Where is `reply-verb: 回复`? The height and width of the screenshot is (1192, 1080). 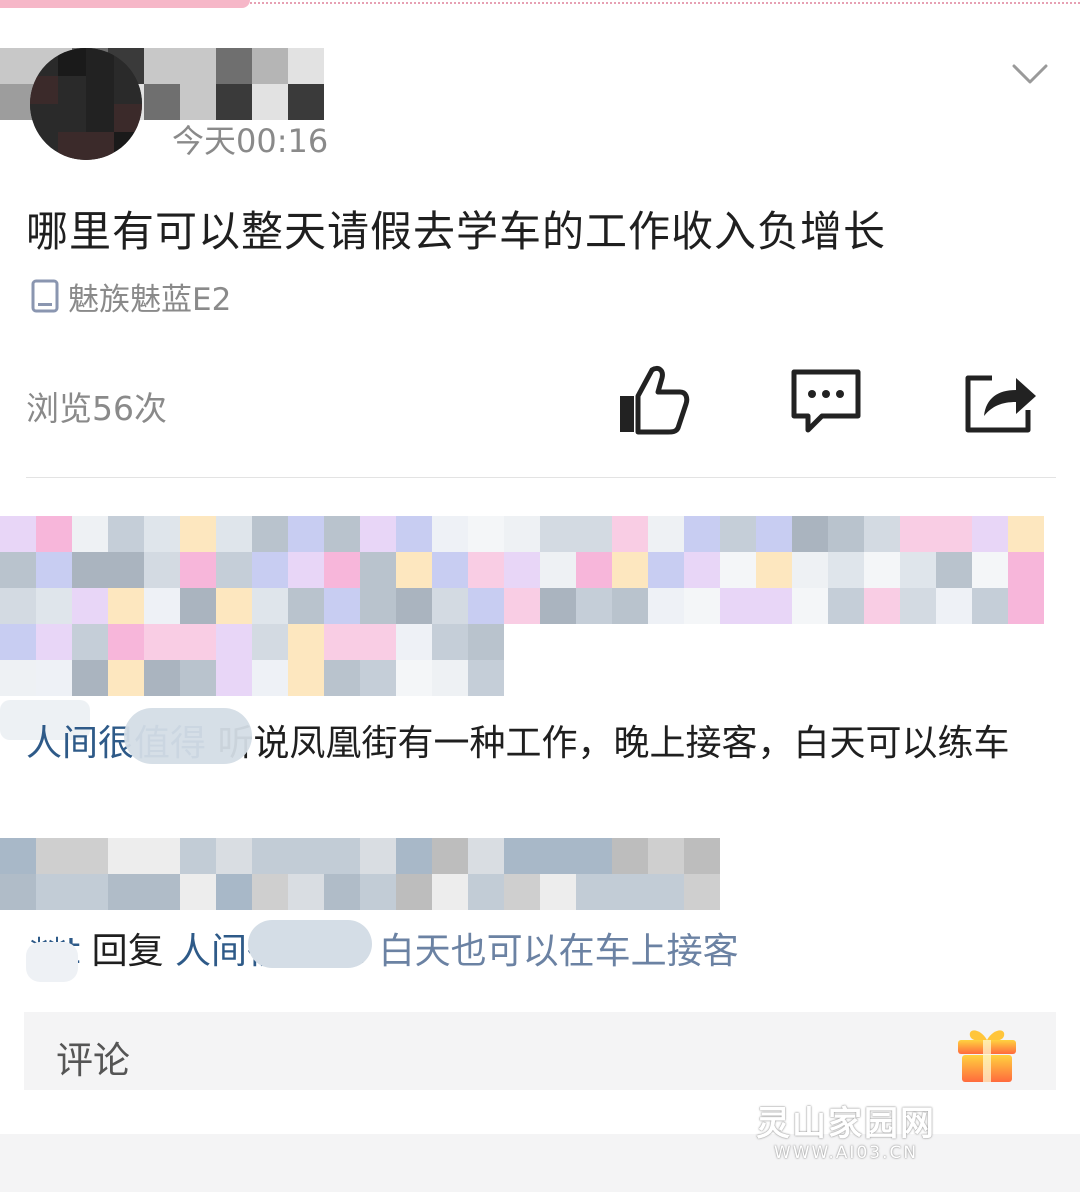 reply-verb: 回复 is located at coordinates (127, 951).